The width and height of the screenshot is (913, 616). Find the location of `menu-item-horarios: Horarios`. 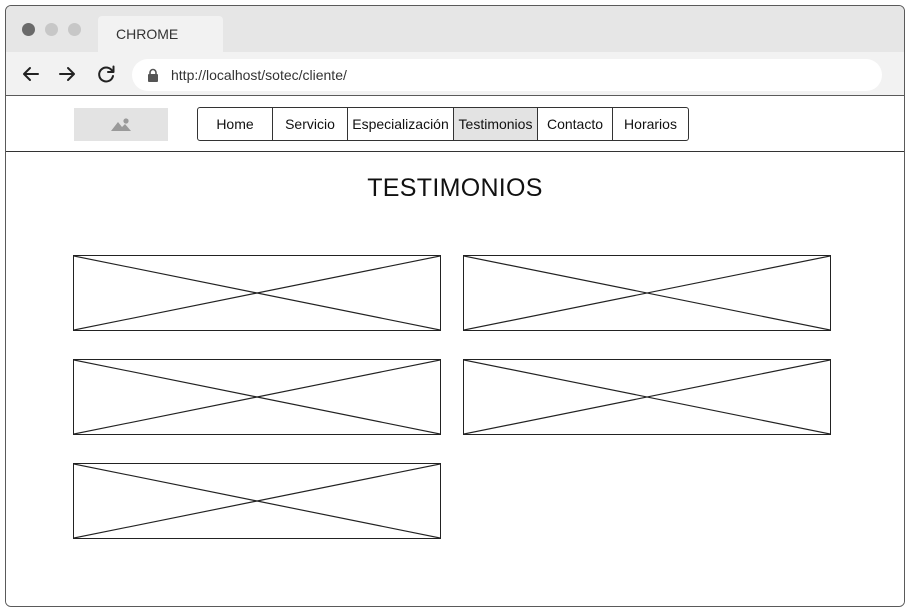

menu-item-horarios: Horarios is located at coordinates (650, 124).